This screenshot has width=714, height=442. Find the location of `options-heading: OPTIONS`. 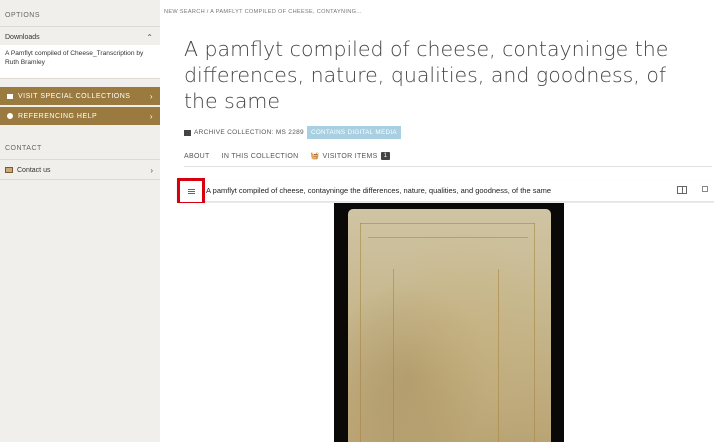

options-heading: OPTIONS is located at coordinates (23, 15).